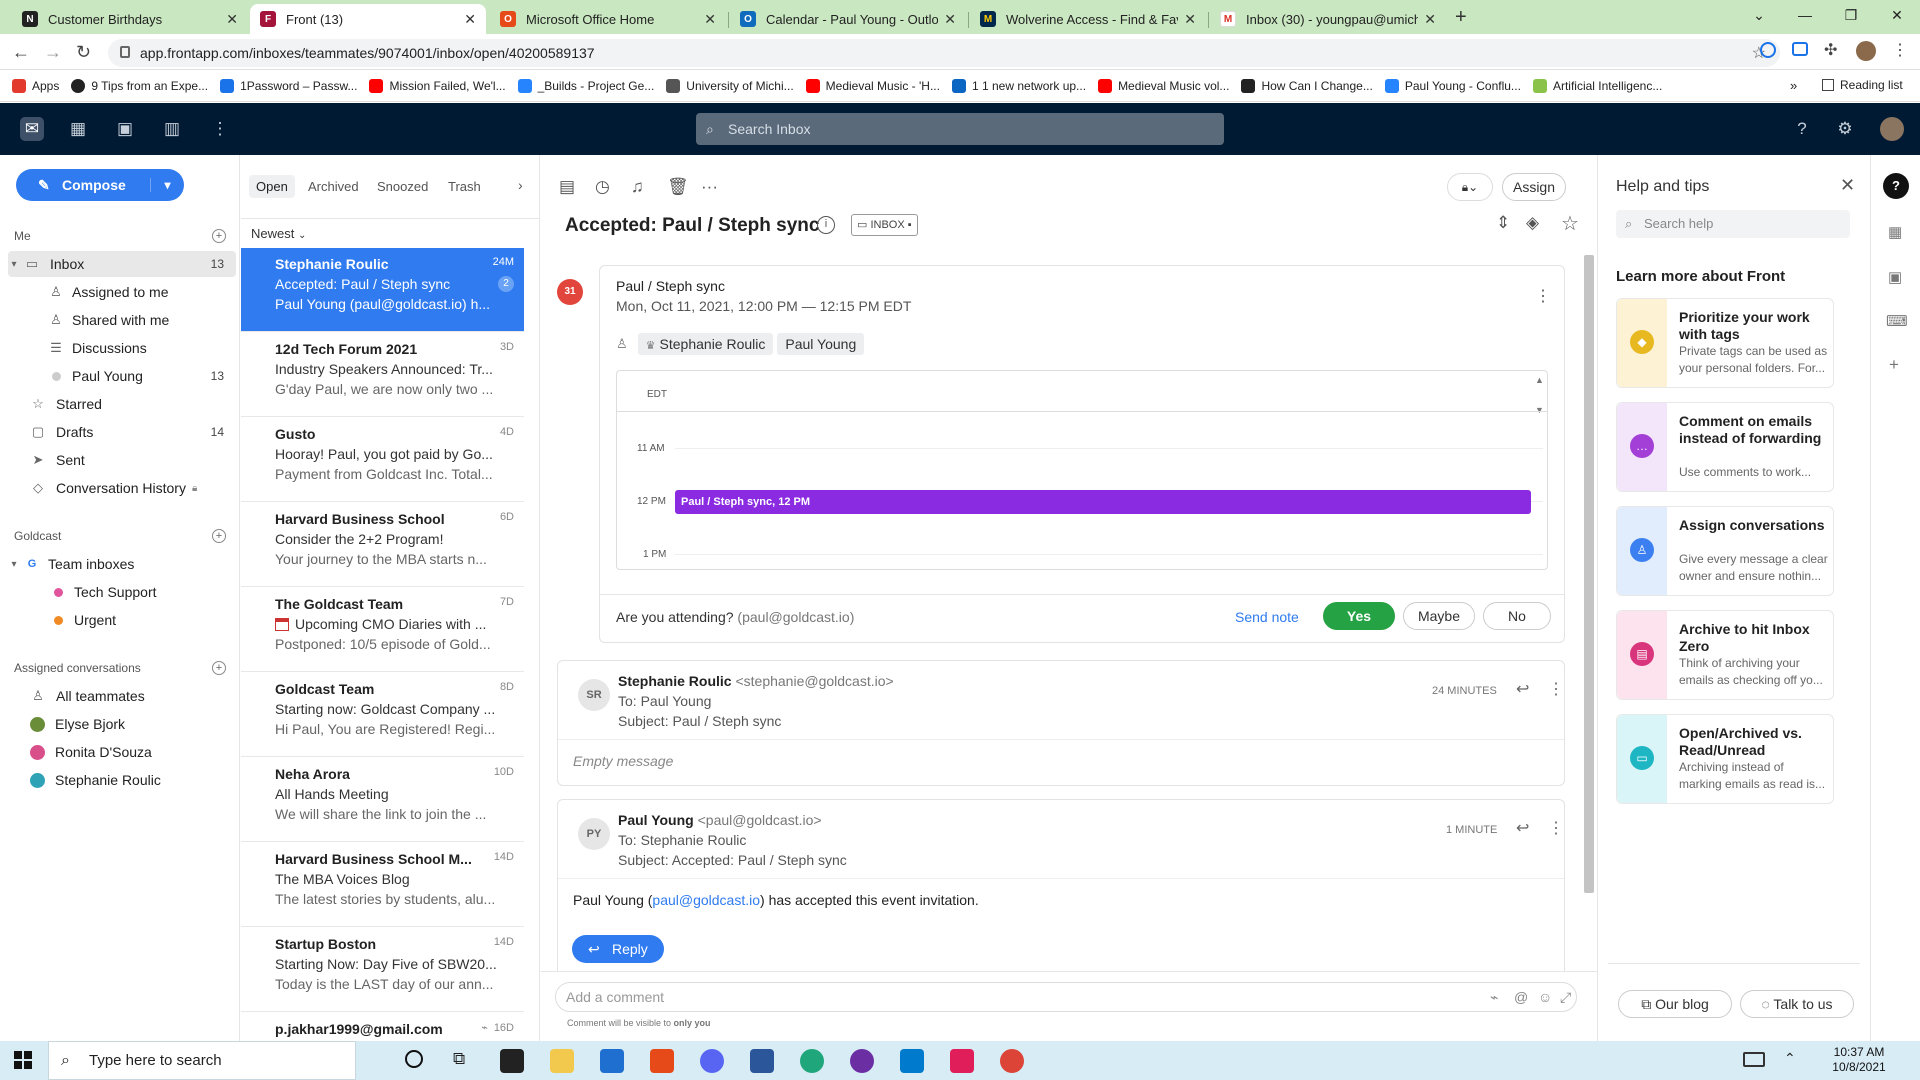 This screenshot has width=1920, height=1080. I want to click on extensions-puzzle-icon: ✣, so click(1830, 50).